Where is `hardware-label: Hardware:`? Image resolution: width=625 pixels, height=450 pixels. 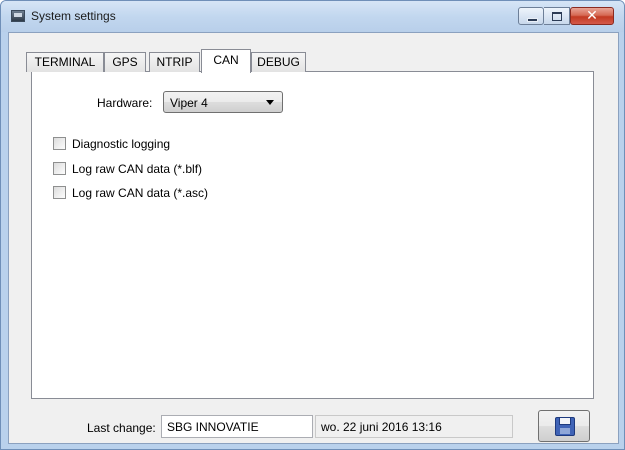
hardware-label: Hardware: is located at coordinates (125, 103).